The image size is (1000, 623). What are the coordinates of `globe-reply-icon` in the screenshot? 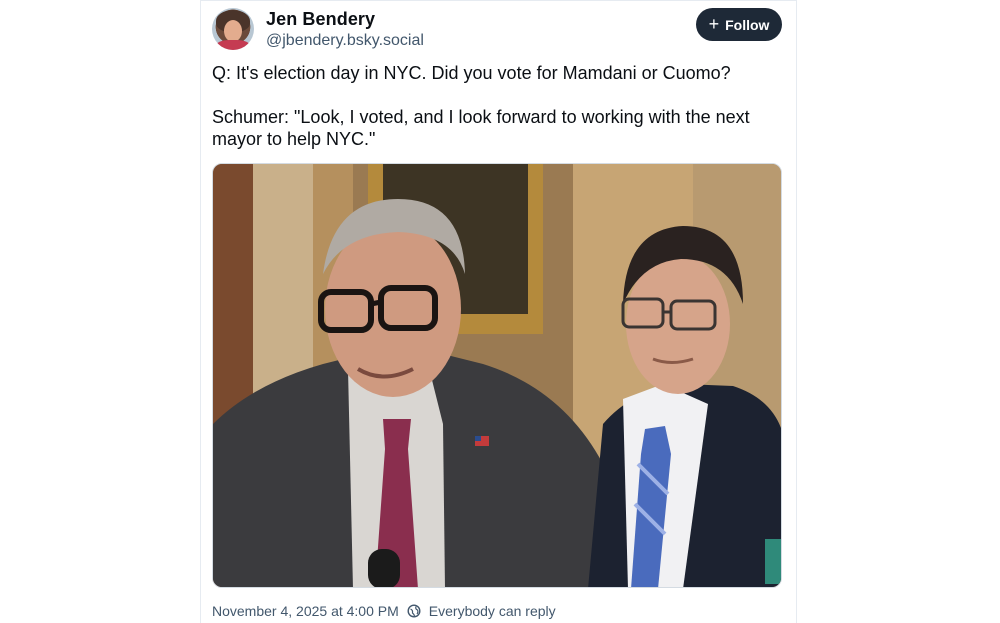 It's located at (414, 611).